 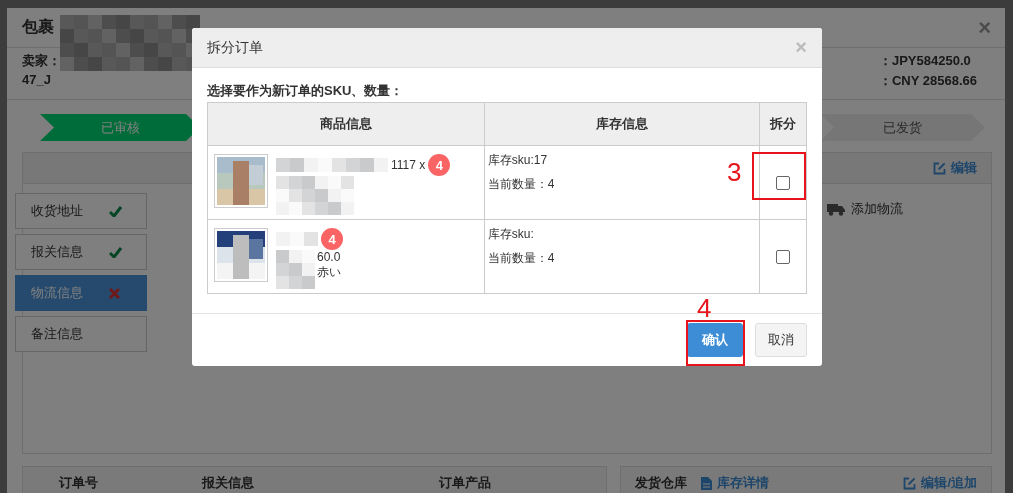 What do you see at coordinates (408, 165) in the screenshot?
I see `product-title: 1117 x` at bounding box center [408, 165].